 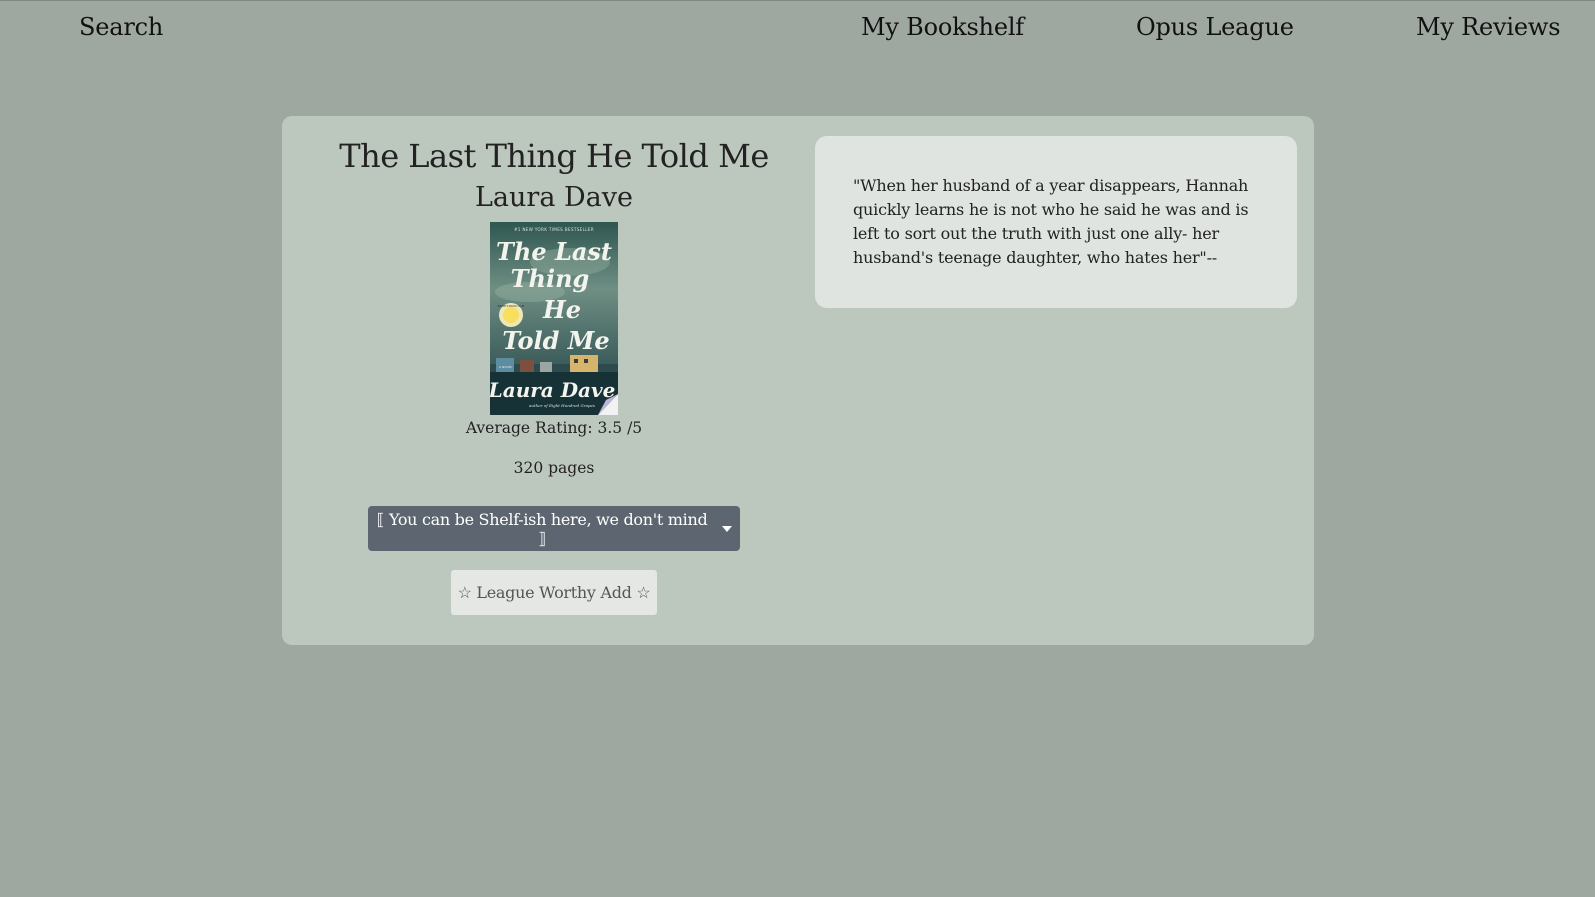 What do you see at coordinates (554, 592) in the screenshot?
I see `league-worthy-add-button: ☆ League Worthy Add ☆` at bounding box center [554, 592].